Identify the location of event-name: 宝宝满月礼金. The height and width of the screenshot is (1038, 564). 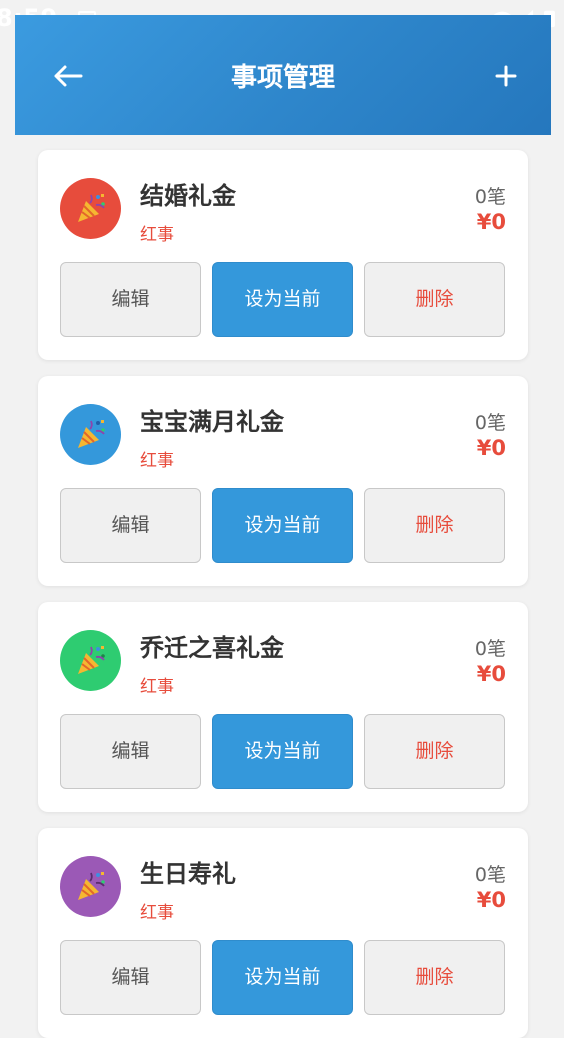
(212, 422).